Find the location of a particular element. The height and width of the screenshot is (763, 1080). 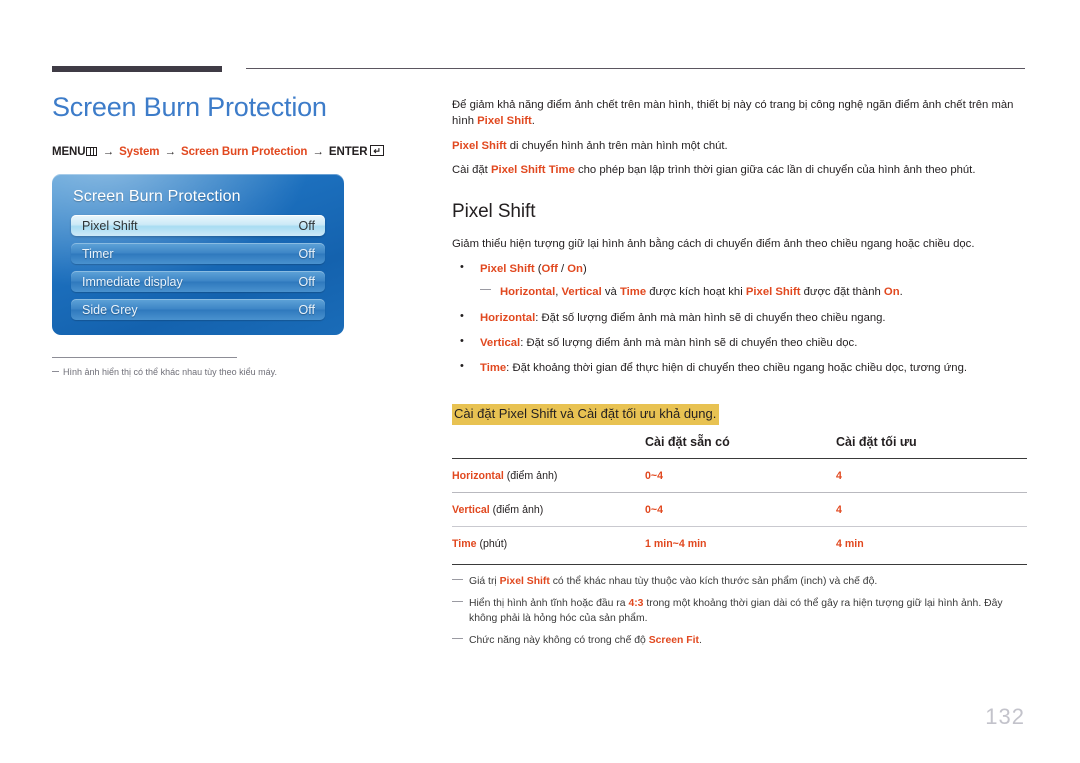

menu-path-step-system: System is located at coordinates (139, 152).